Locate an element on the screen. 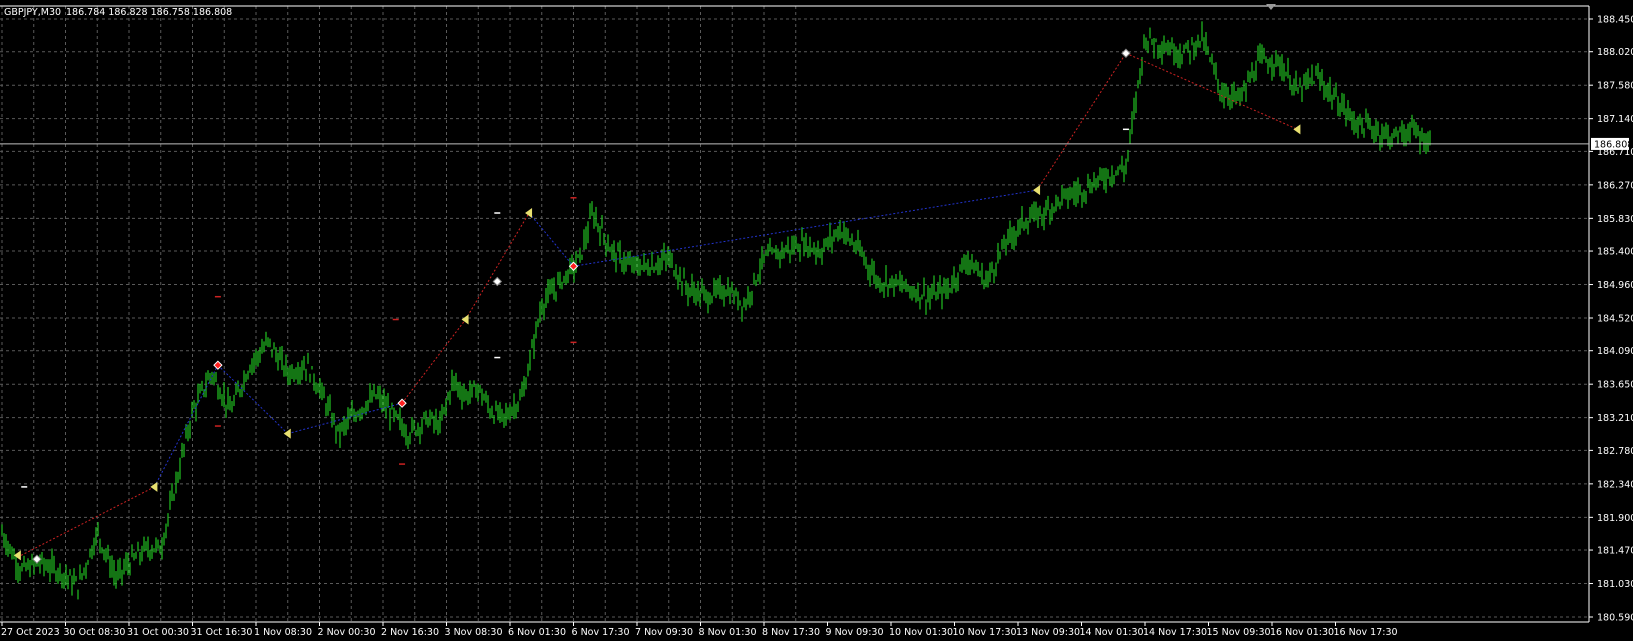 The width and height of the screenshot is (1633, 641). y-tick-label: 184.960 is located at coordinates (1615, 285).